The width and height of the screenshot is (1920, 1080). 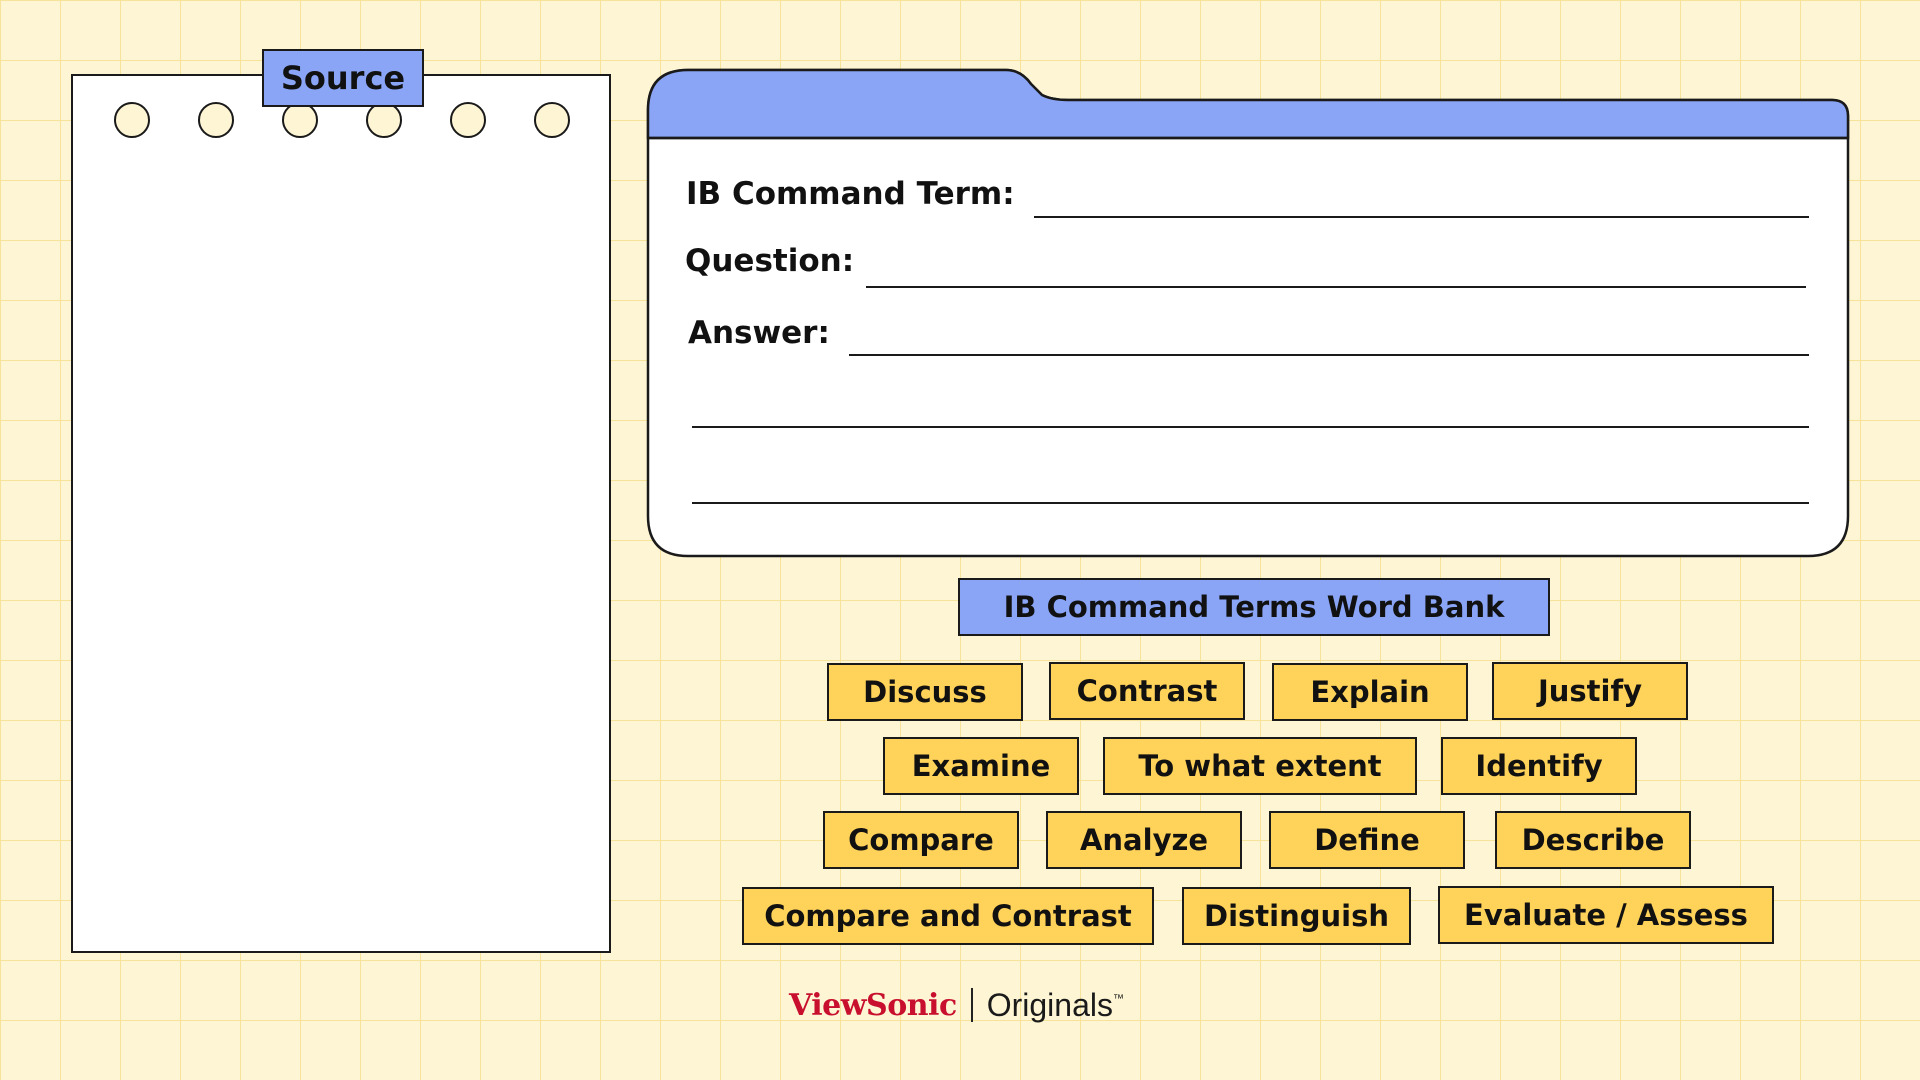 What do you see at coordinates (1118, 999) in the screenshot?
I see `logo-trademark: ™` at bounding box center [1118, 999].